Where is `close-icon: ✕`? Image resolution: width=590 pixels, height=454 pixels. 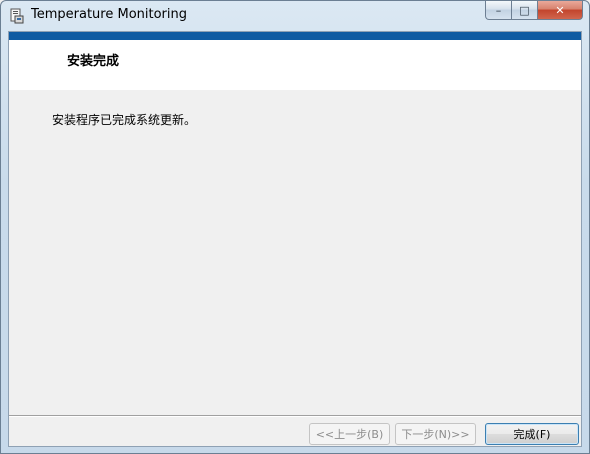
close-icon: ✕ is located at coordinates (560, 10).